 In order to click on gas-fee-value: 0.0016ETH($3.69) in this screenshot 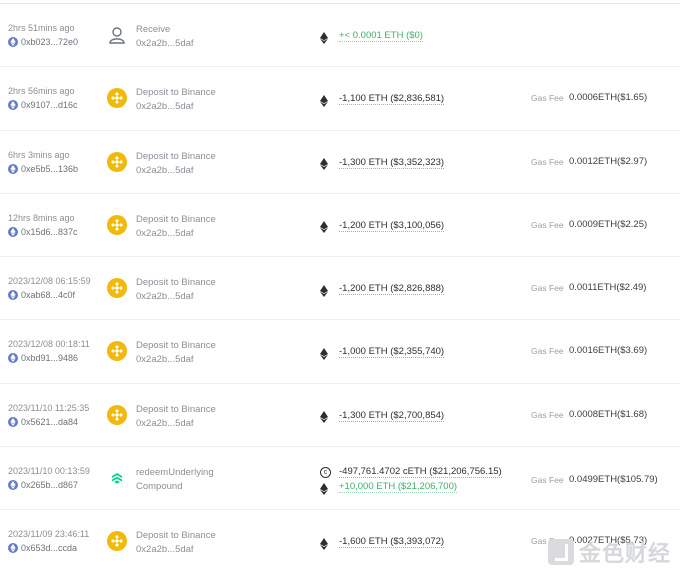, I will do `click(608, 351)`.